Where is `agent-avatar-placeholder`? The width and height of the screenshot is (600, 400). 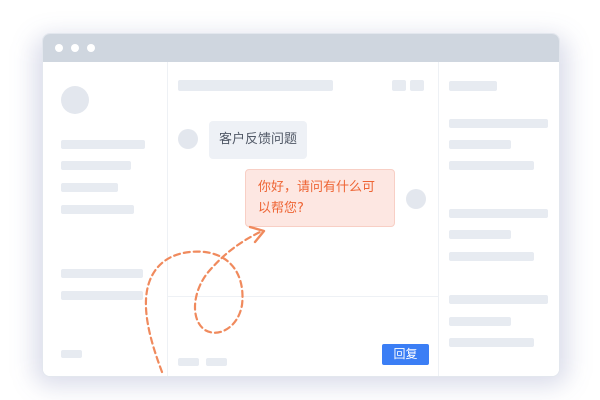 agent-avatar-placeholder is located at coordinates (416, 199).